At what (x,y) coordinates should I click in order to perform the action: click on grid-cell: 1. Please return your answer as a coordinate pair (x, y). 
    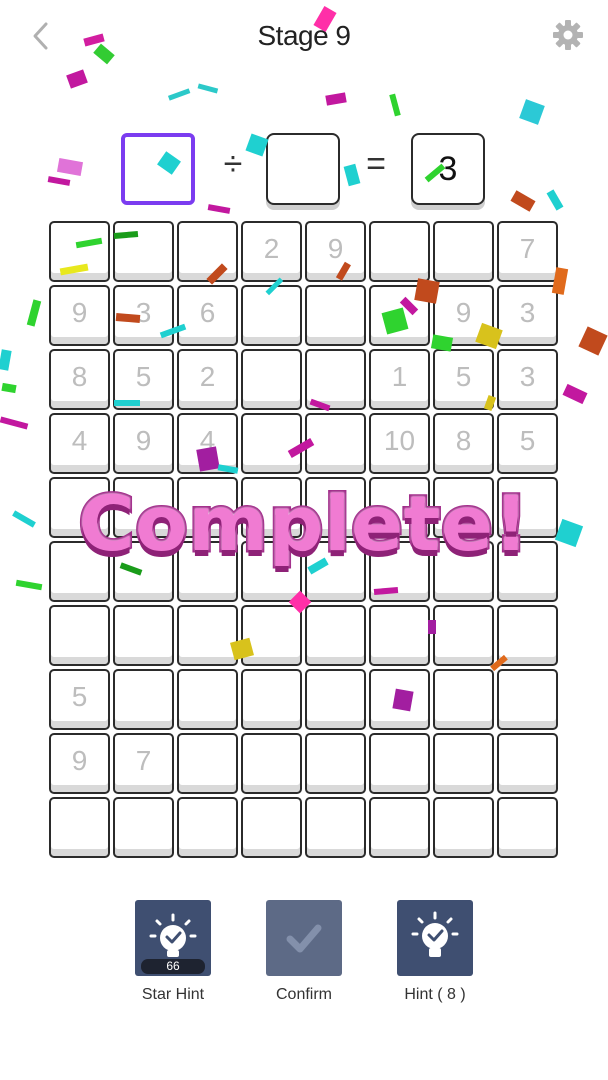
    Looking at the image, I should click on (399, 379).